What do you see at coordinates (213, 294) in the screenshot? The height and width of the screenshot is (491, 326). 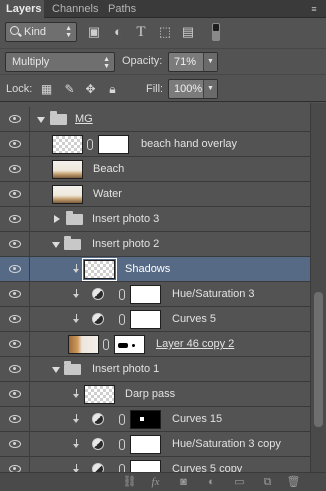 I see `layer-name: Hue/Saturation 3` at bounding box center [213, 294].